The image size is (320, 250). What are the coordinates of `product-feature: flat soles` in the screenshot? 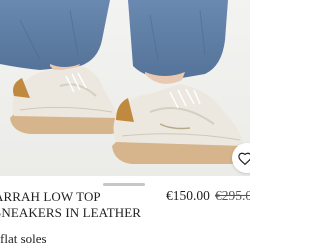 It's located at (23, 238).